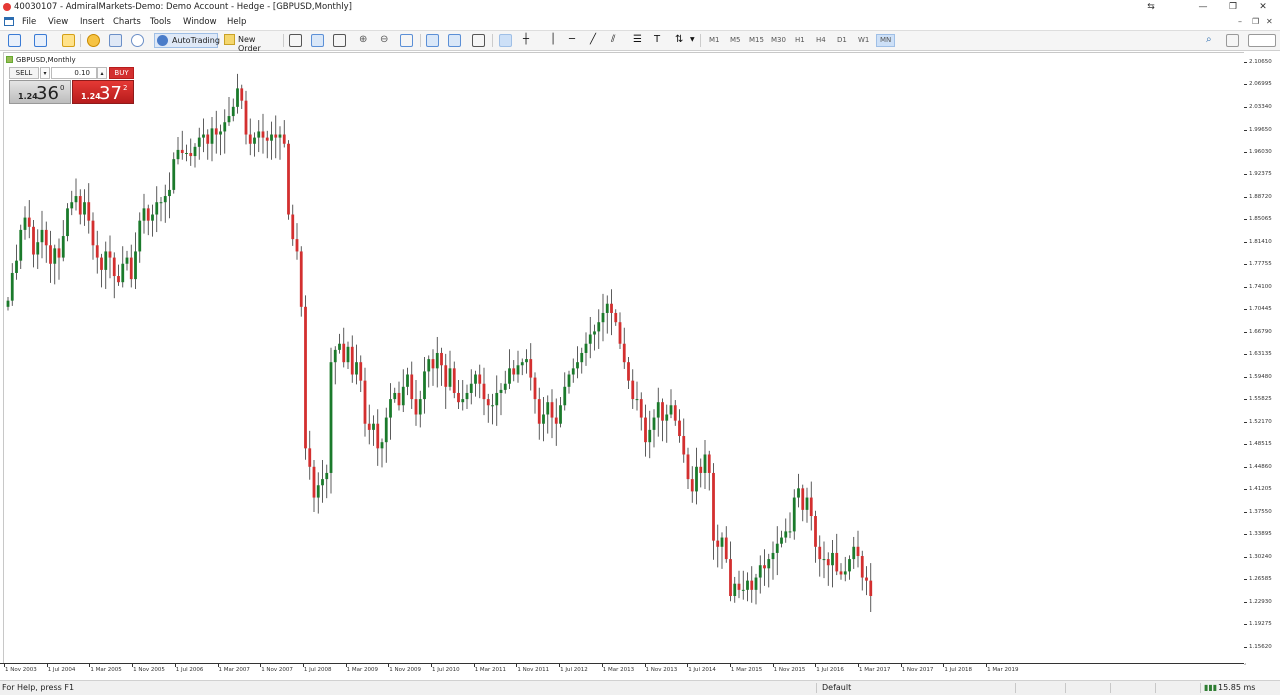 This screenshot has width=1280, height=695. What do you see at coordinates (637, 39) in the screenshot?
I see `fibonacci-icon: ☰` at bounding box center [637, 39].